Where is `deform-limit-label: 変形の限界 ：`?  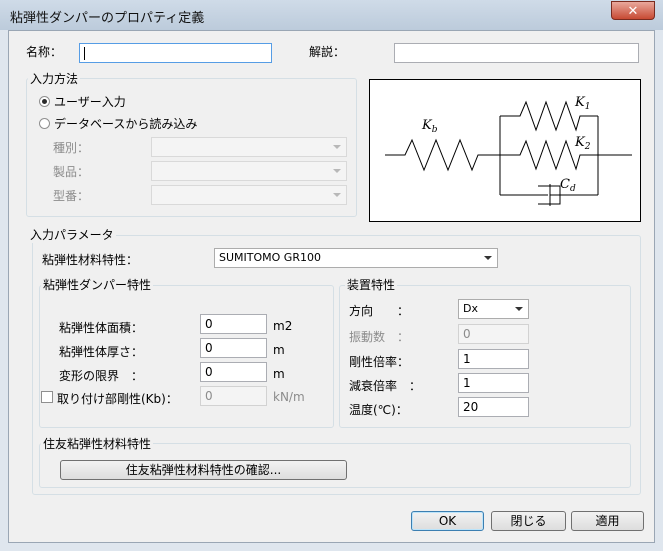
deform-limit-label: 変形の限界 ： is located at coordinates (101, 376).